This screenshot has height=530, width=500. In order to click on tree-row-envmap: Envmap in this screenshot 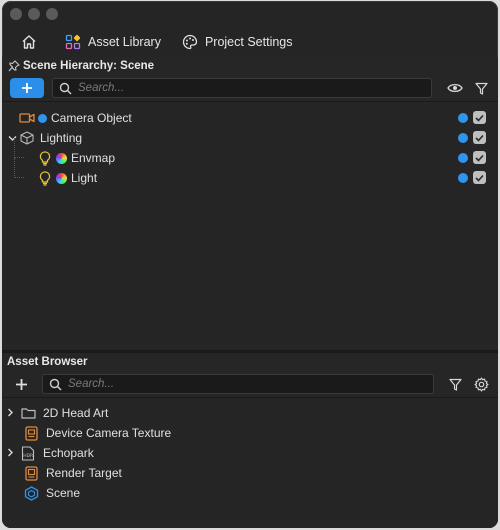, I will do `click(250, 153)`.